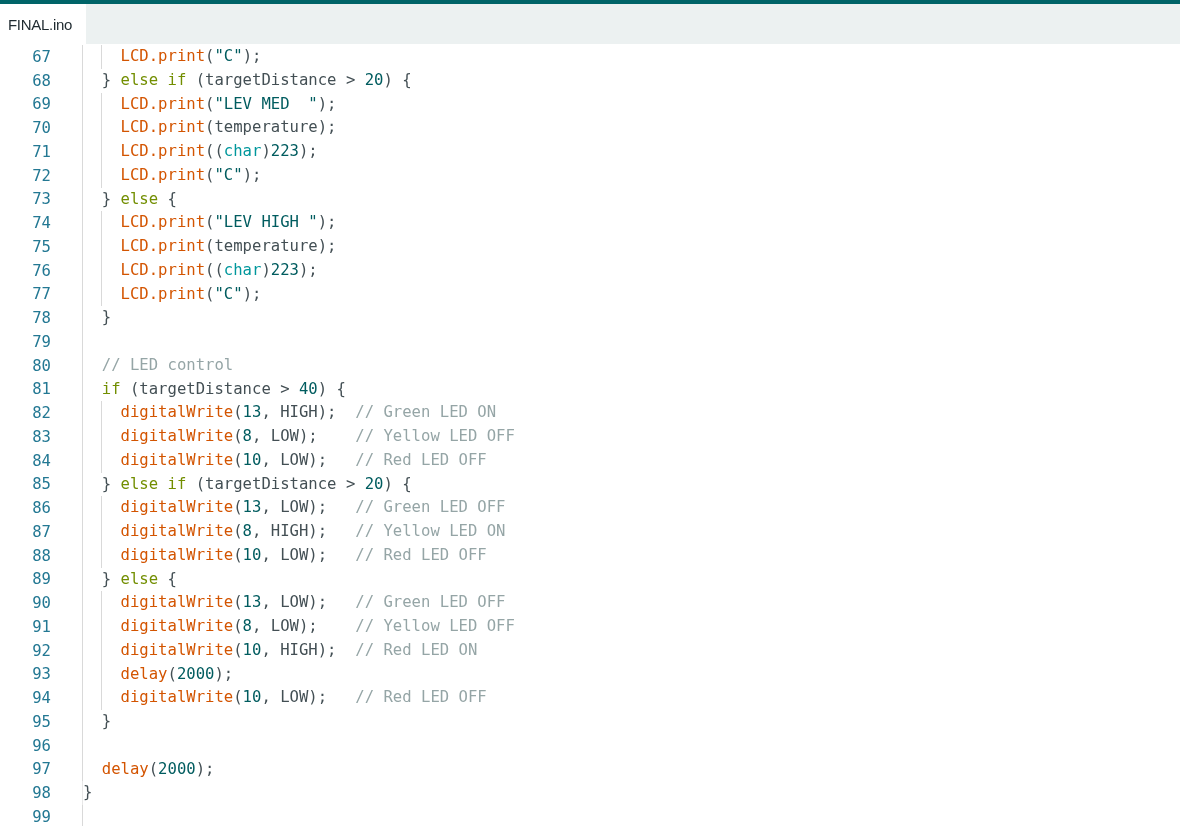 This screenshot has width=1180, height=826. I want to click on line-number: 98, so click(41, 793).